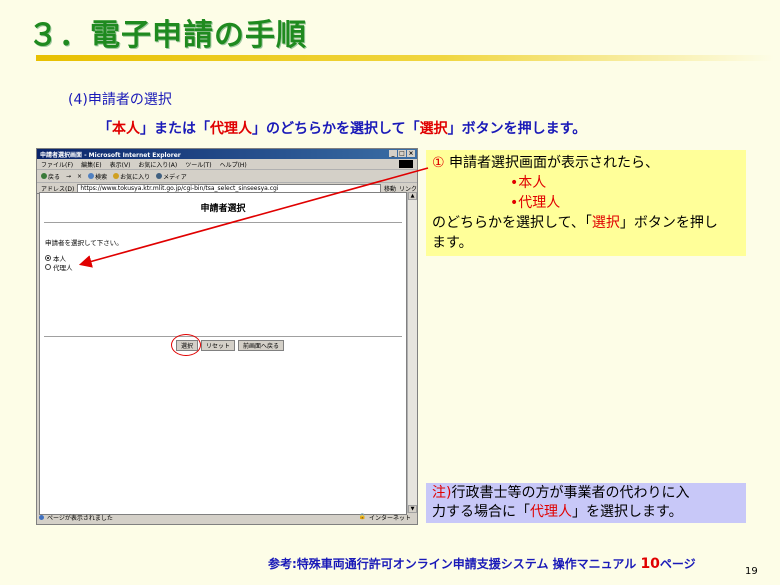  What do you see at coordinates (79, 176) in the screenshot?
I see `stop-button: ×` at bounding box center [79, 176].